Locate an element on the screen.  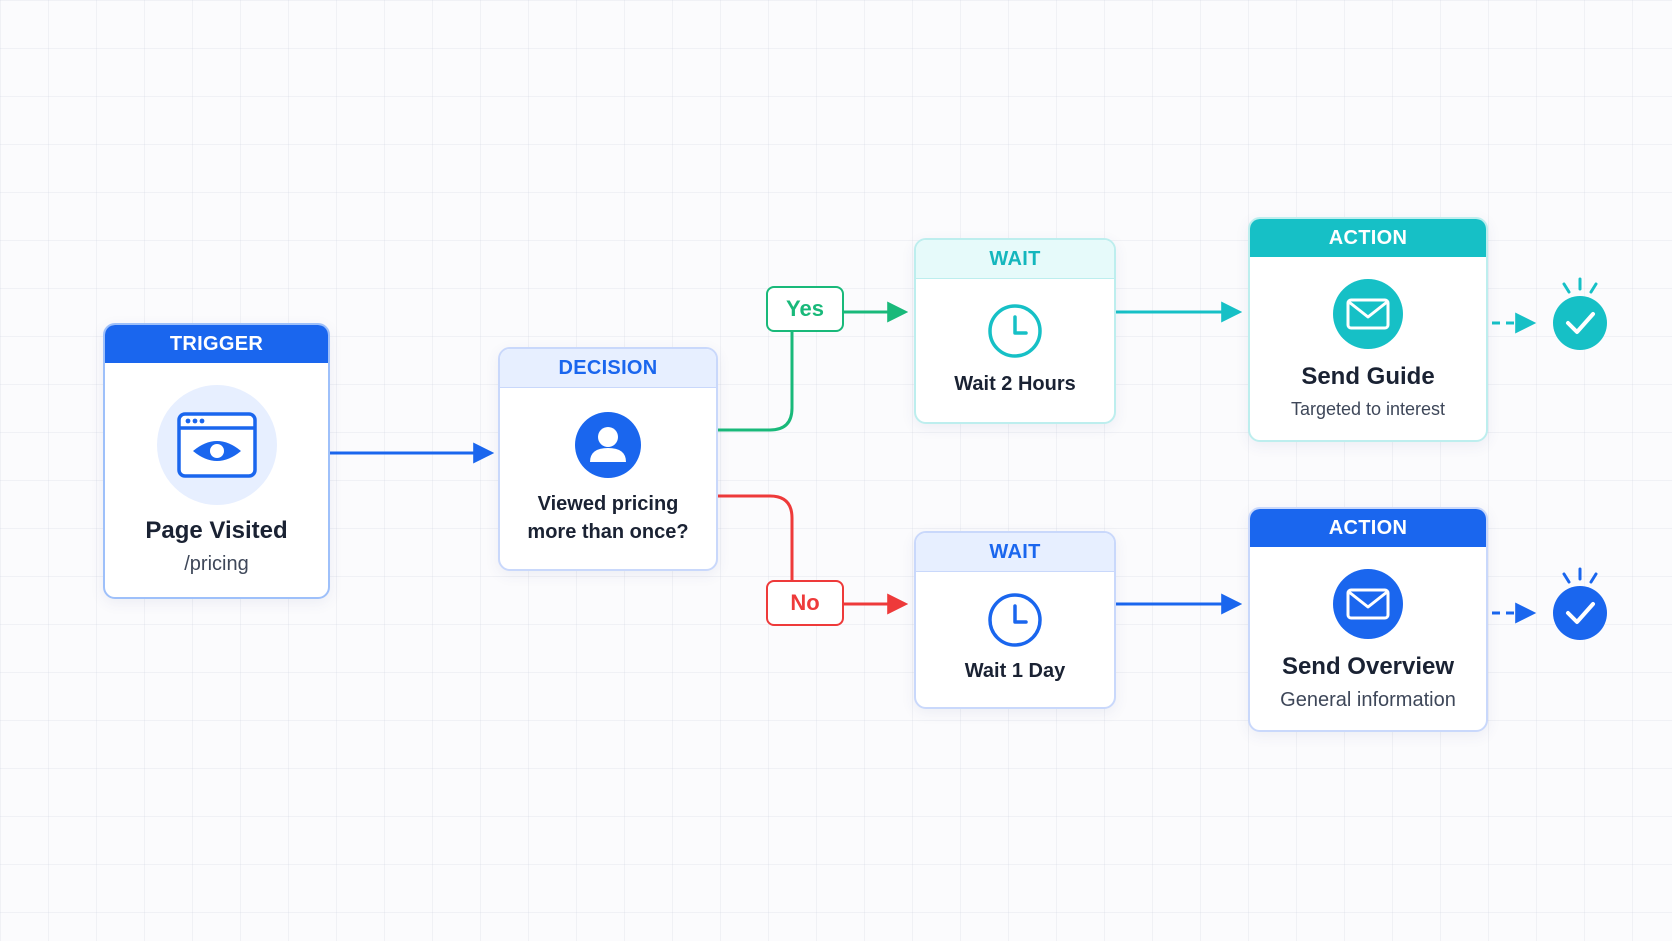
action-no-node: ACTION Send Overview General information is located at coordinates (1368, 619).